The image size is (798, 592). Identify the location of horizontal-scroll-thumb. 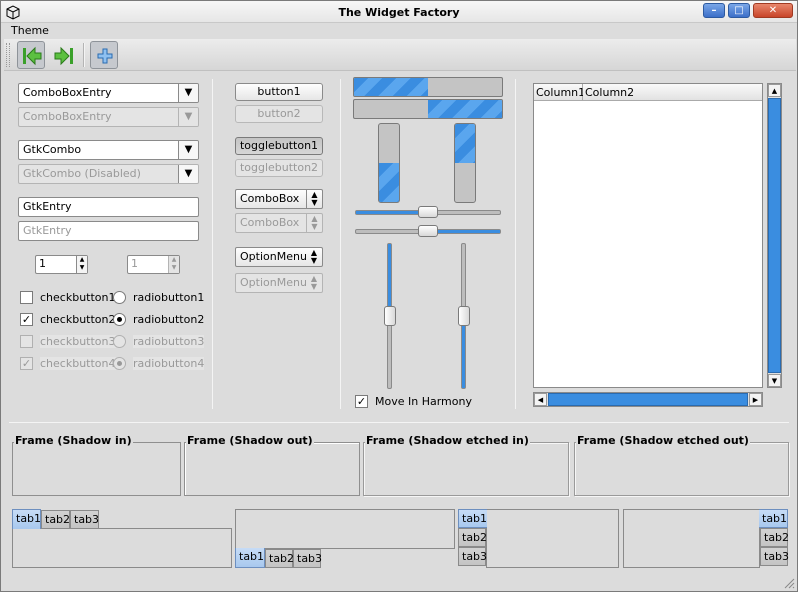
(648, 399).